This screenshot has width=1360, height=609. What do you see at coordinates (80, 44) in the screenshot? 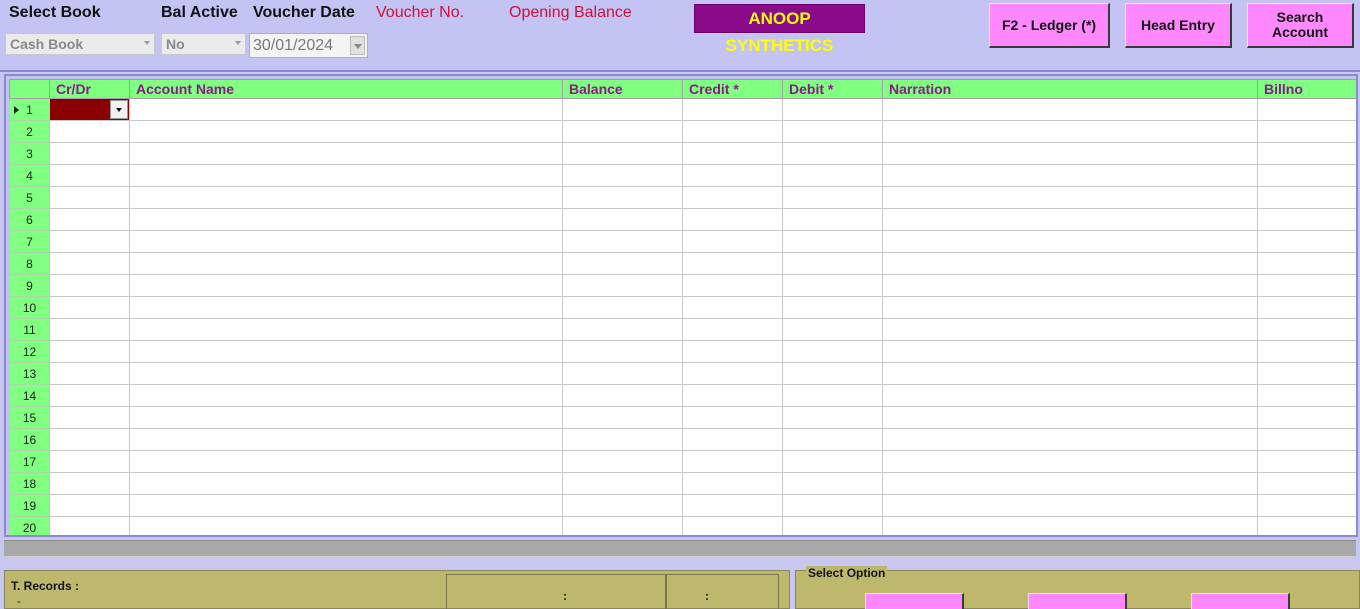
I see `select-book-combo: Cash Book` at bounding box center [80, 44].